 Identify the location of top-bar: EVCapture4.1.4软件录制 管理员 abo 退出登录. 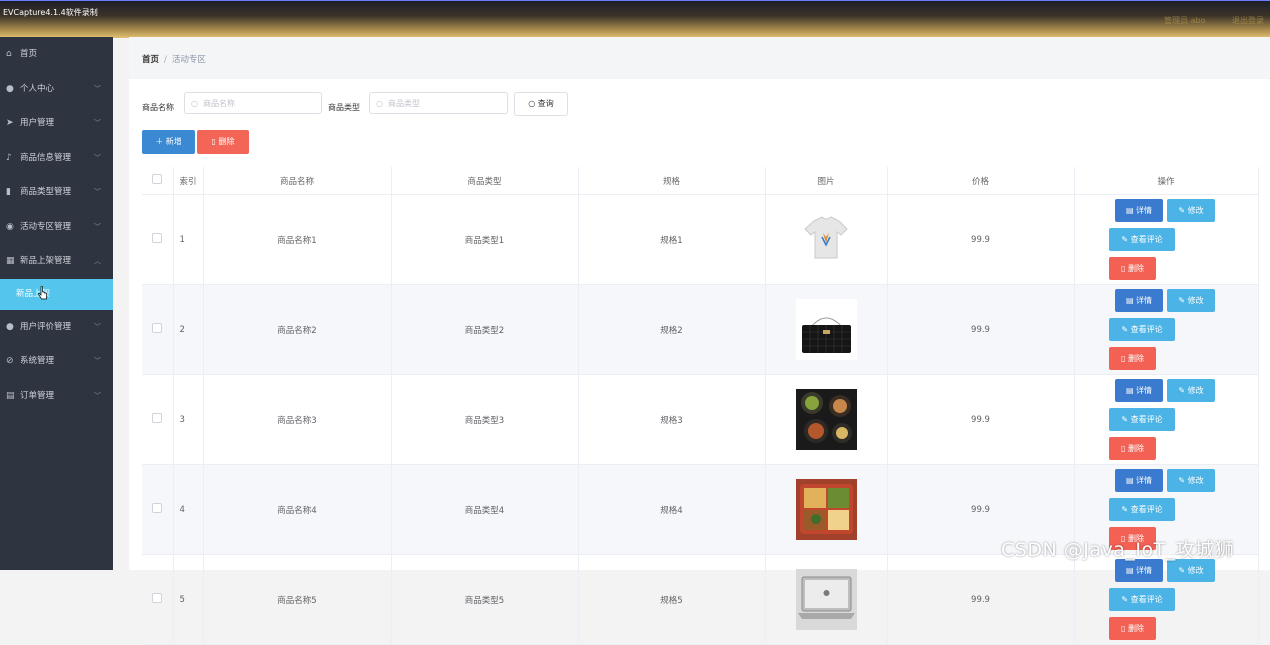
(635, 19).